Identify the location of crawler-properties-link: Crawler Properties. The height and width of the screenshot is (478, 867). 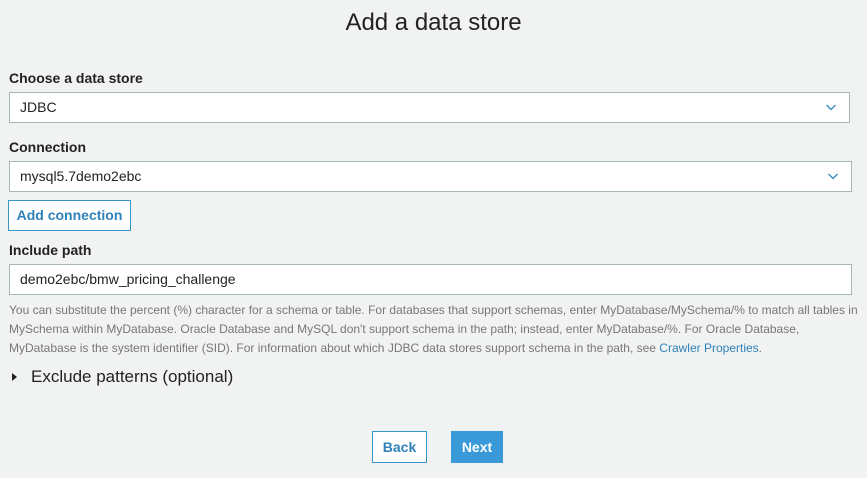
(708, 348).